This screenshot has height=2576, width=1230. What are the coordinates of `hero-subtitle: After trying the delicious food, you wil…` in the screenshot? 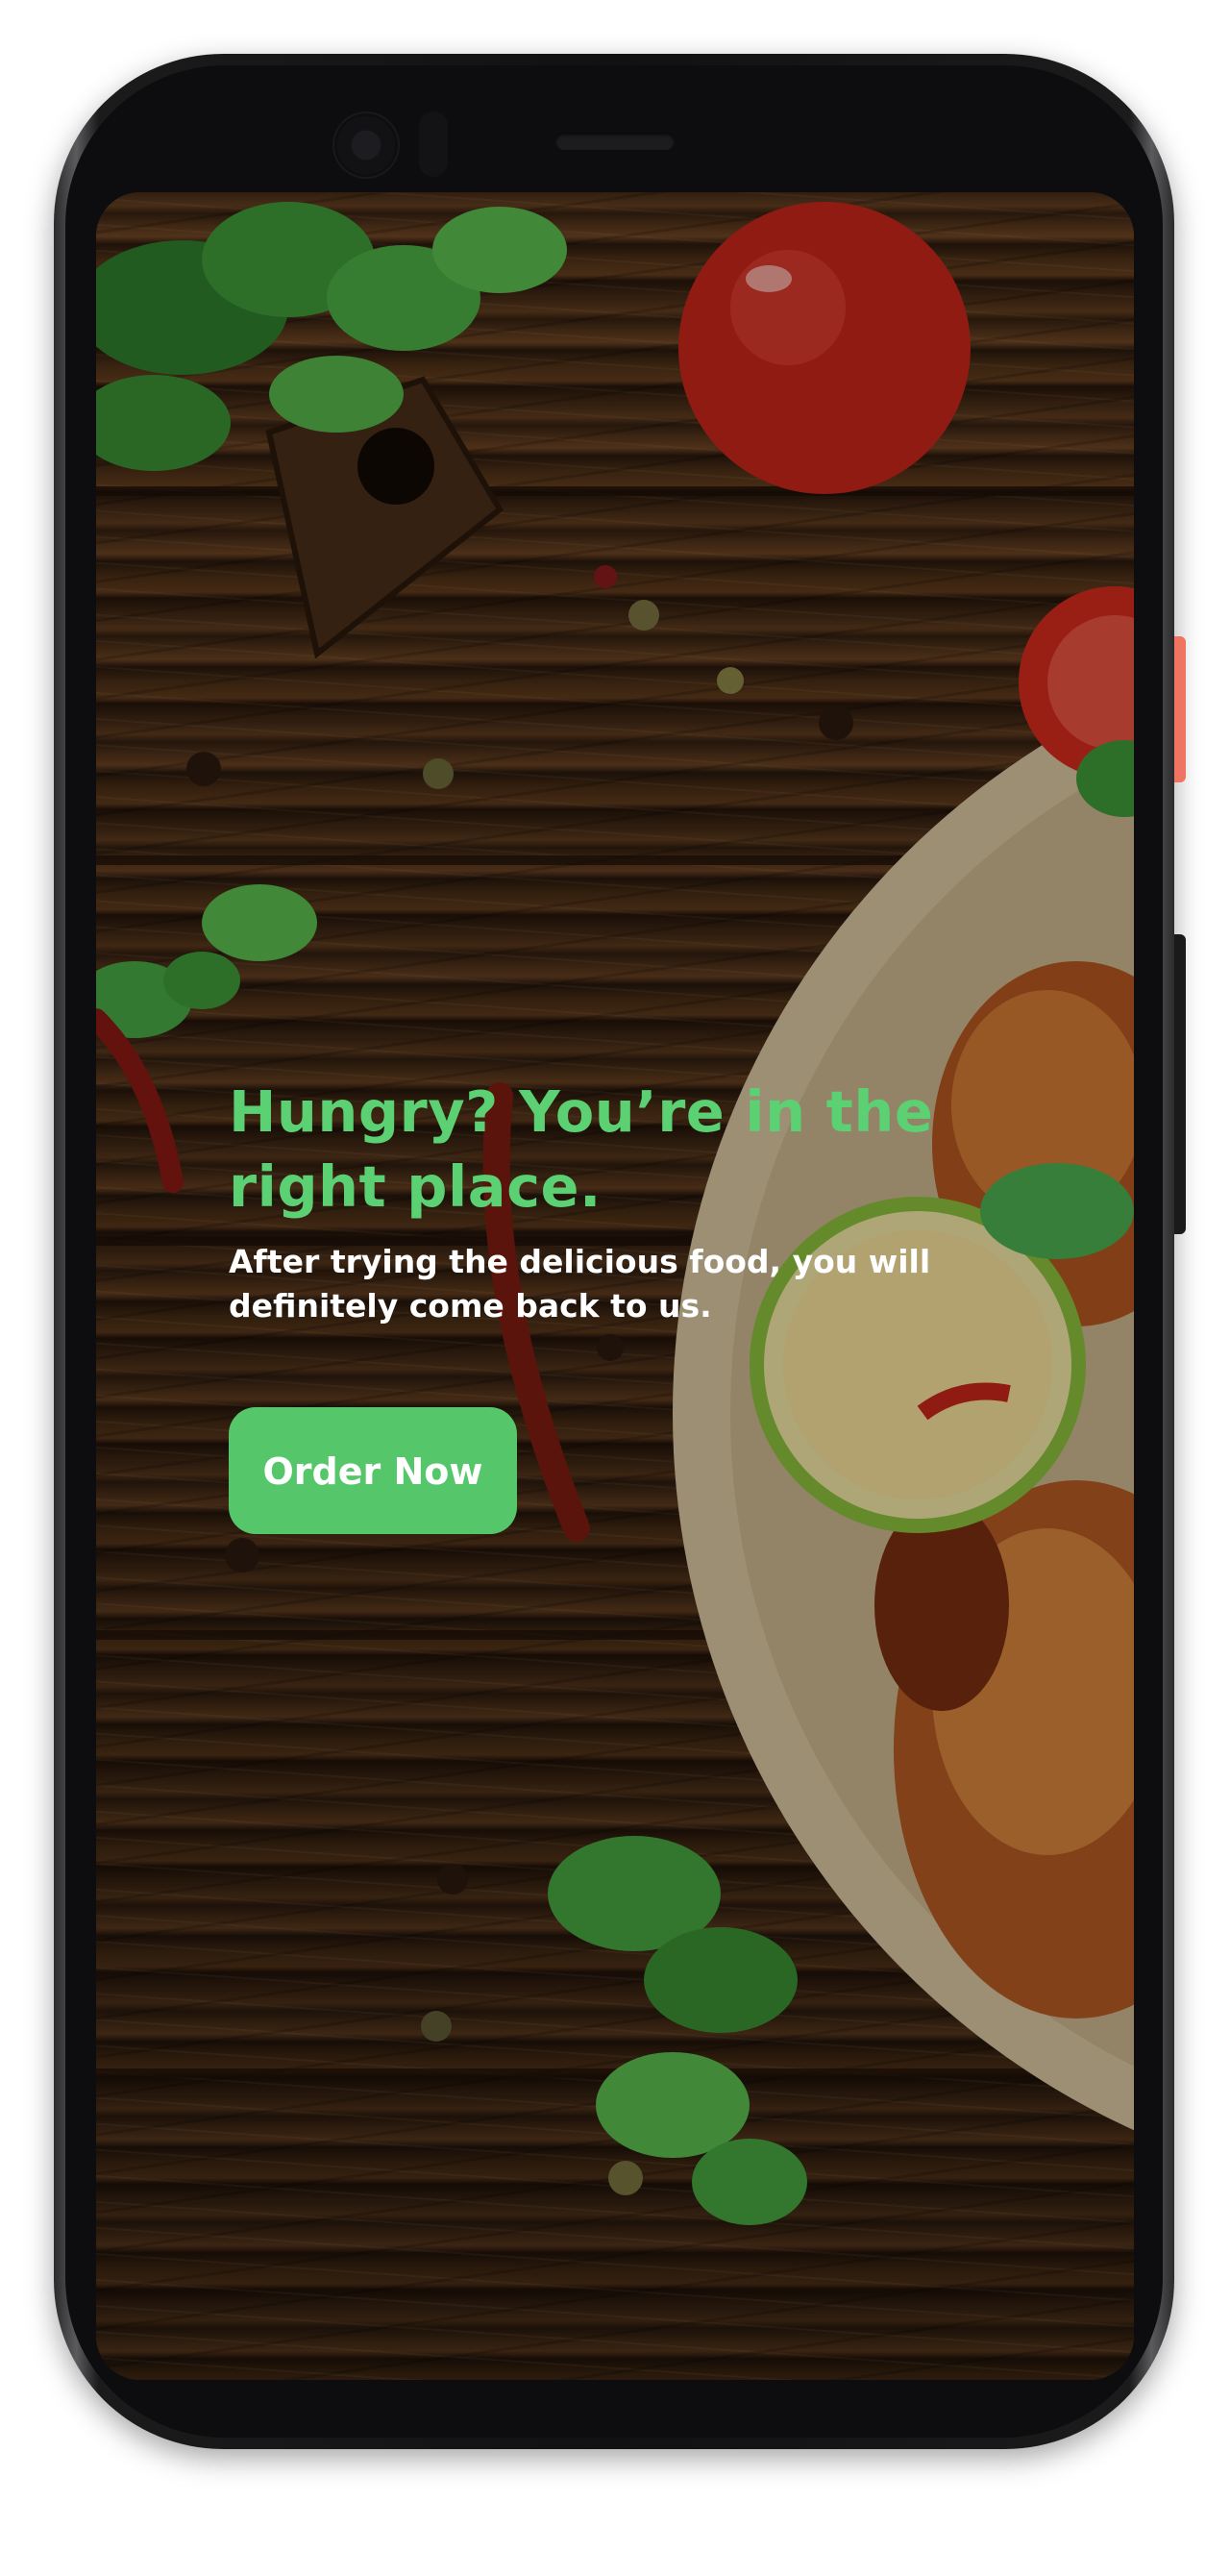 It's located at (580, 1284).